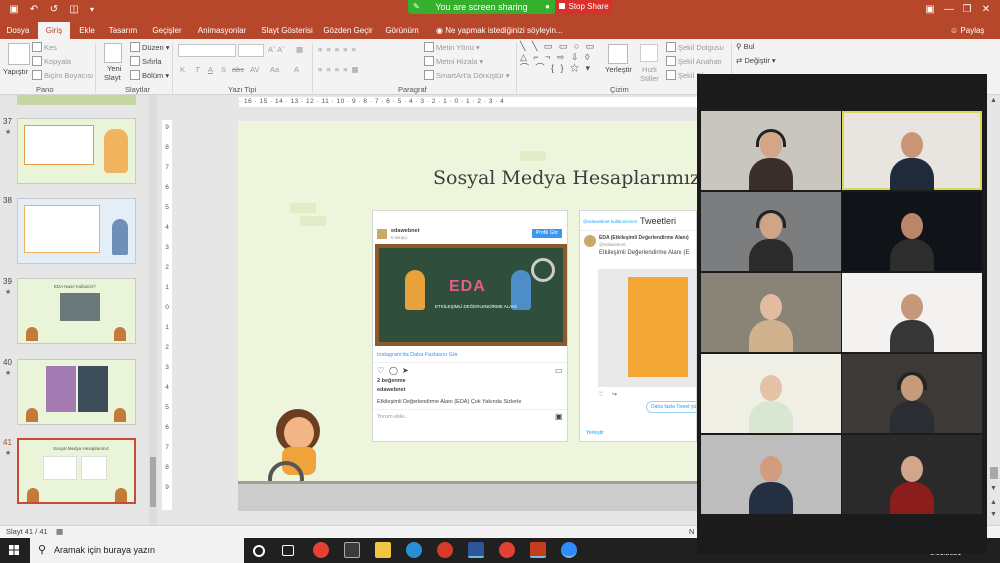  What do you see at coordinates (222, 30) in the screenshot?
I see `tab-animasyonlar: Animasyonlar` at bounding box center [222, 30].